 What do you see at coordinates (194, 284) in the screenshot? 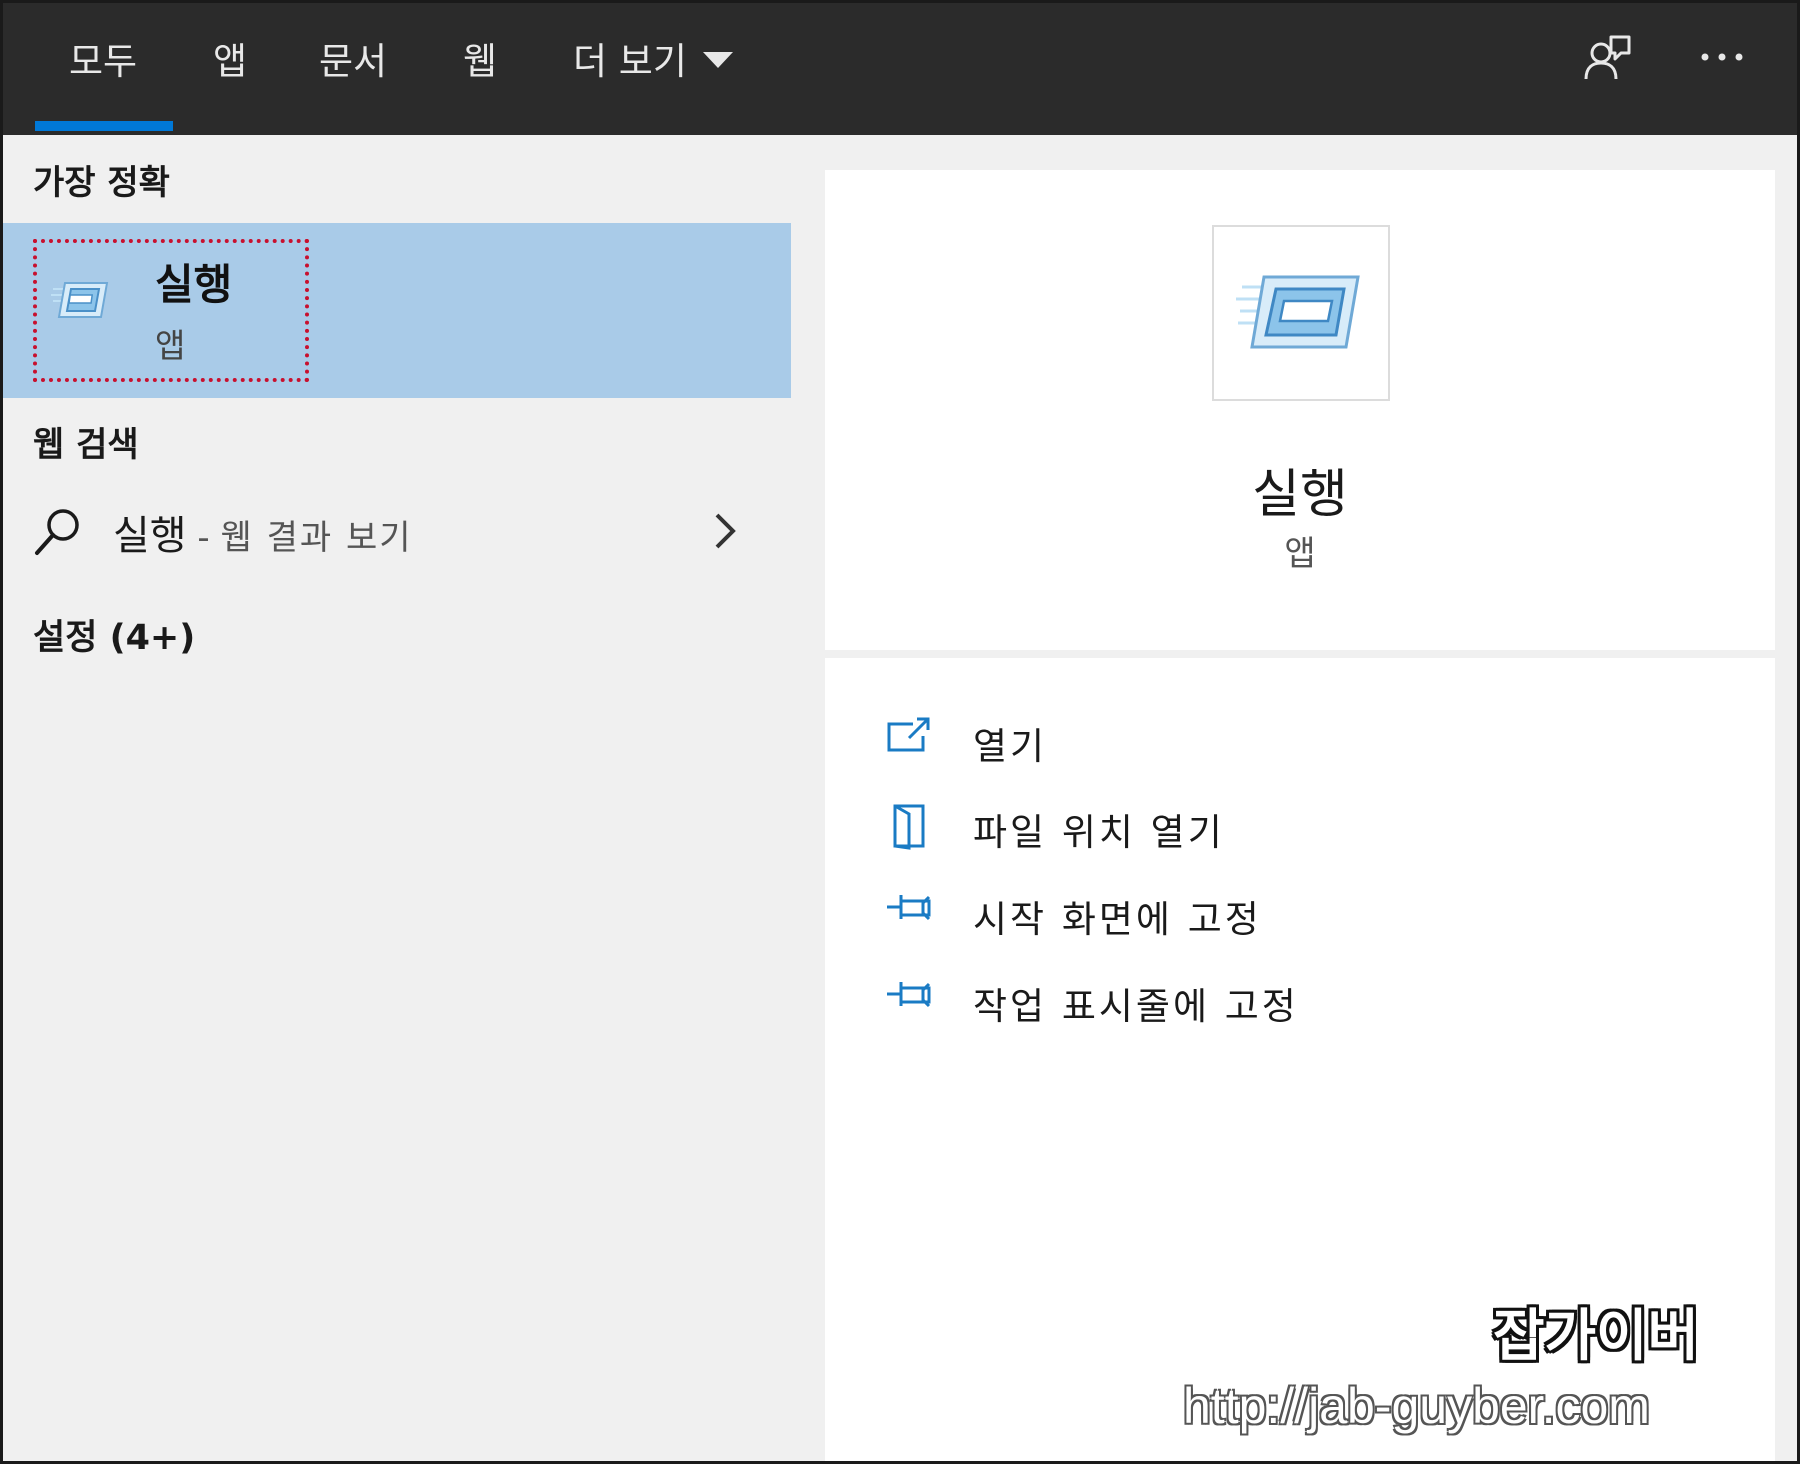
I see `best-match-title: 실행` at bounding box center [194, 284].